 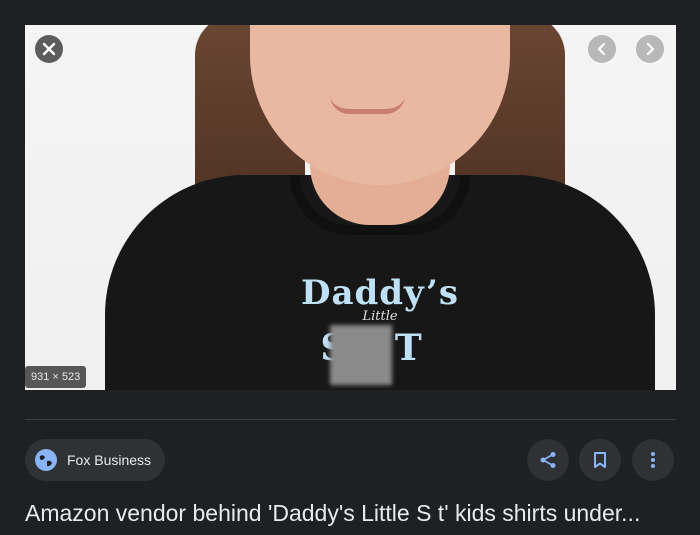 I want to click on source-chip: Fox Business, so click(x=95, y=460).